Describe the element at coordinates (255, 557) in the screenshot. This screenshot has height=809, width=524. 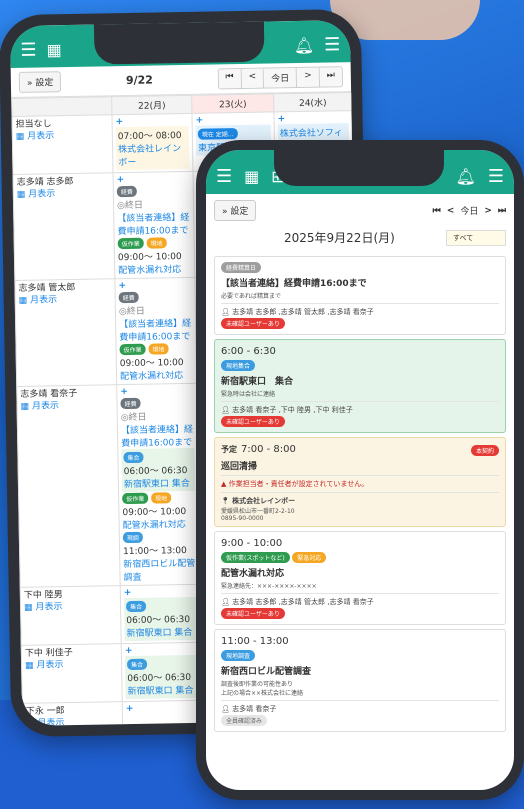
I see `event-chip: 仮作業(スポットなど)` at that location.